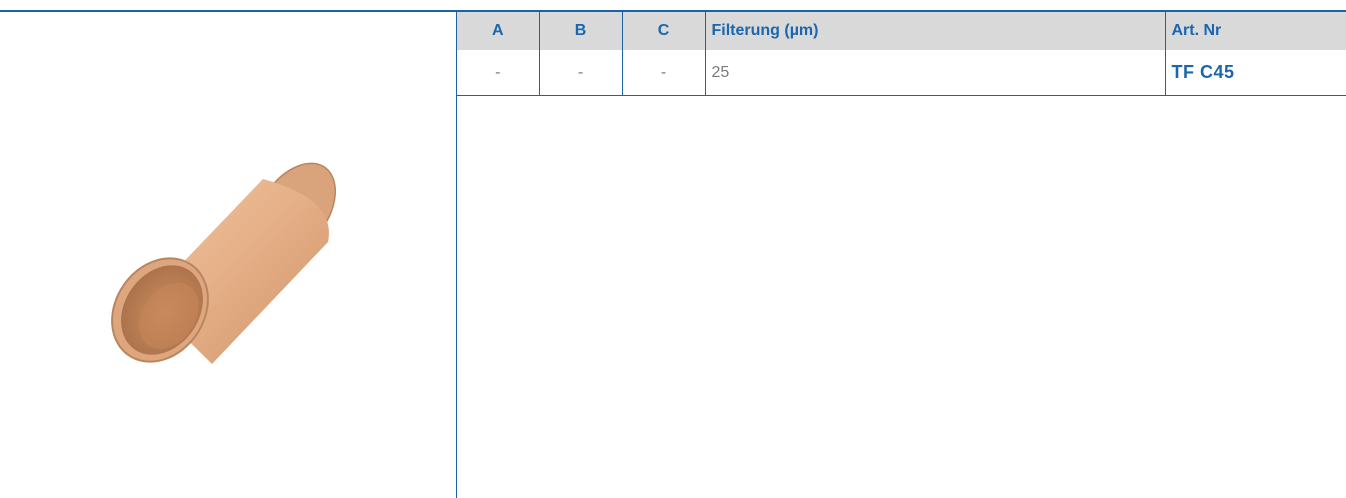  I want to click on cell-art-nr: TF C45, so click(1255, 73).